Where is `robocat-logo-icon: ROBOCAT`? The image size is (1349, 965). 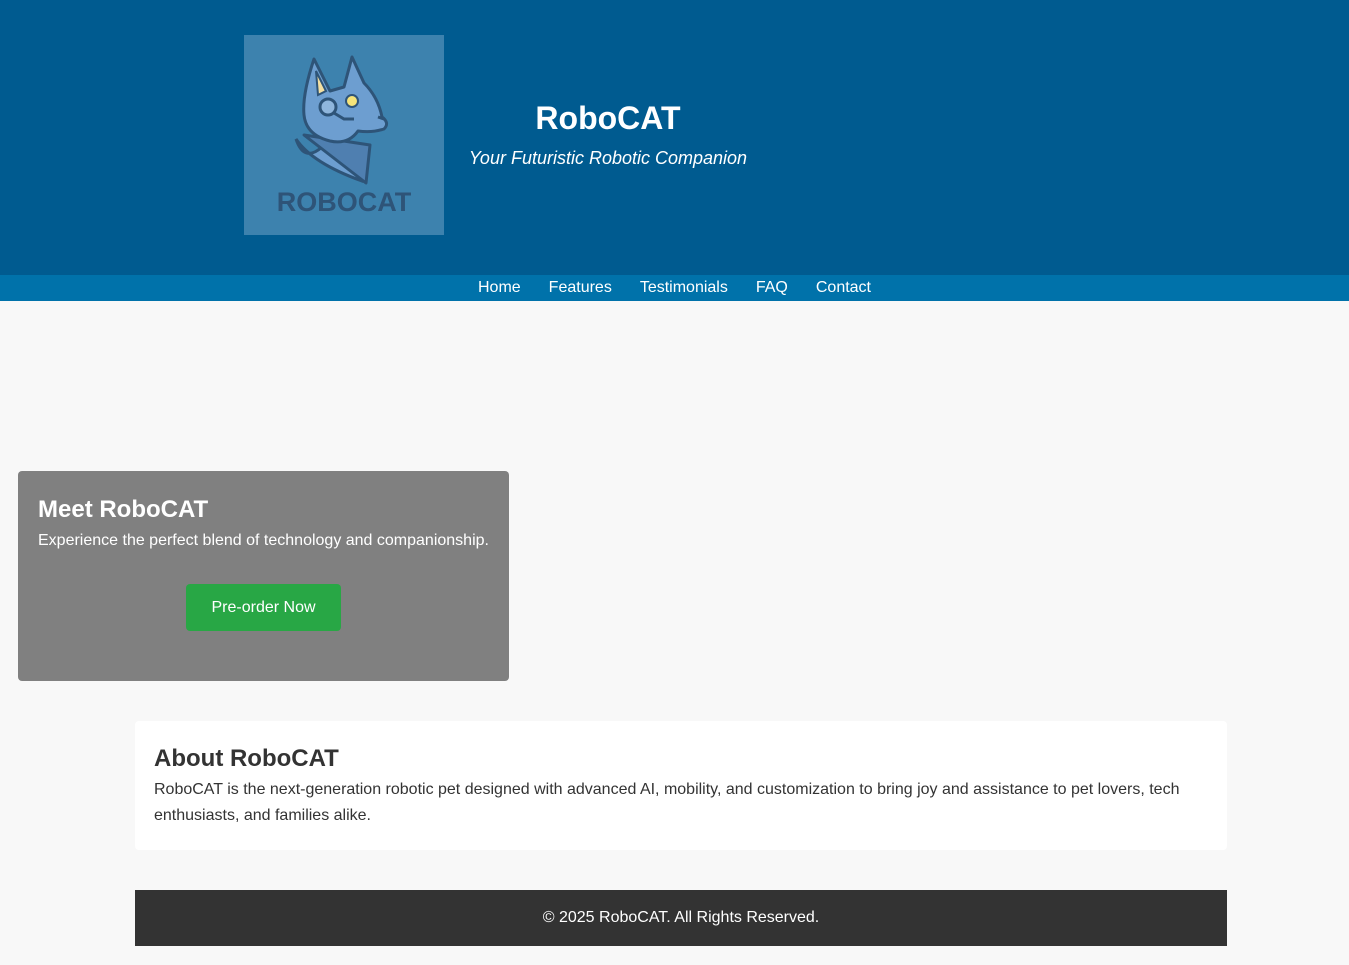
robocat-logo-icon: ROBOCAT is located at coordinates (344, 136).